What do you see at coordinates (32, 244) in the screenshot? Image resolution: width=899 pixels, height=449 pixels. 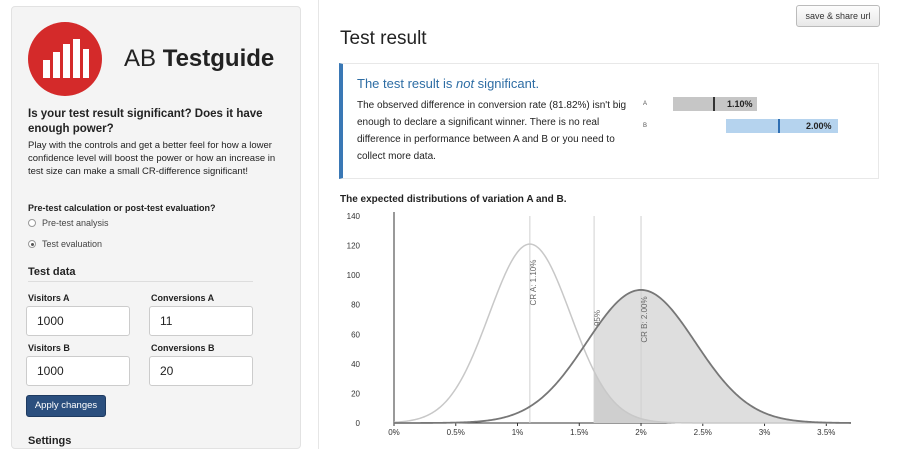 I see `radio-checked-icon` at bounding box center [32, 244].